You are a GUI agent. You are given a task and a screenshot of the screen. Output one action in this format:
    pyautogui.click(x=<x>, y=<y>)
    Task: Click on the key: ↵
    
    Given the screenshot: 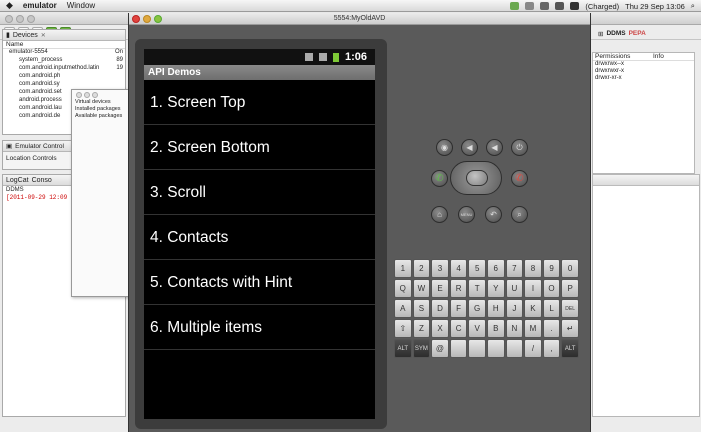 What is the action you would take?
    pyautogui.click(x=570, y=328)
    